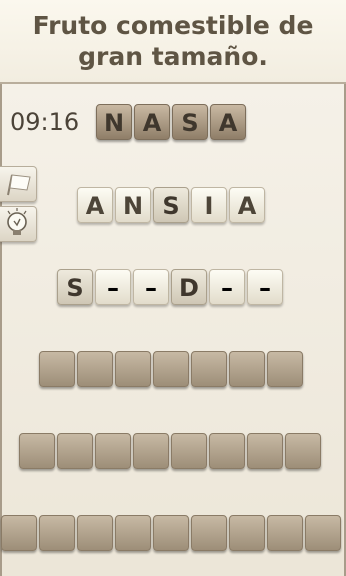  I want to click on anagram-tile: I, so click(209, 205).